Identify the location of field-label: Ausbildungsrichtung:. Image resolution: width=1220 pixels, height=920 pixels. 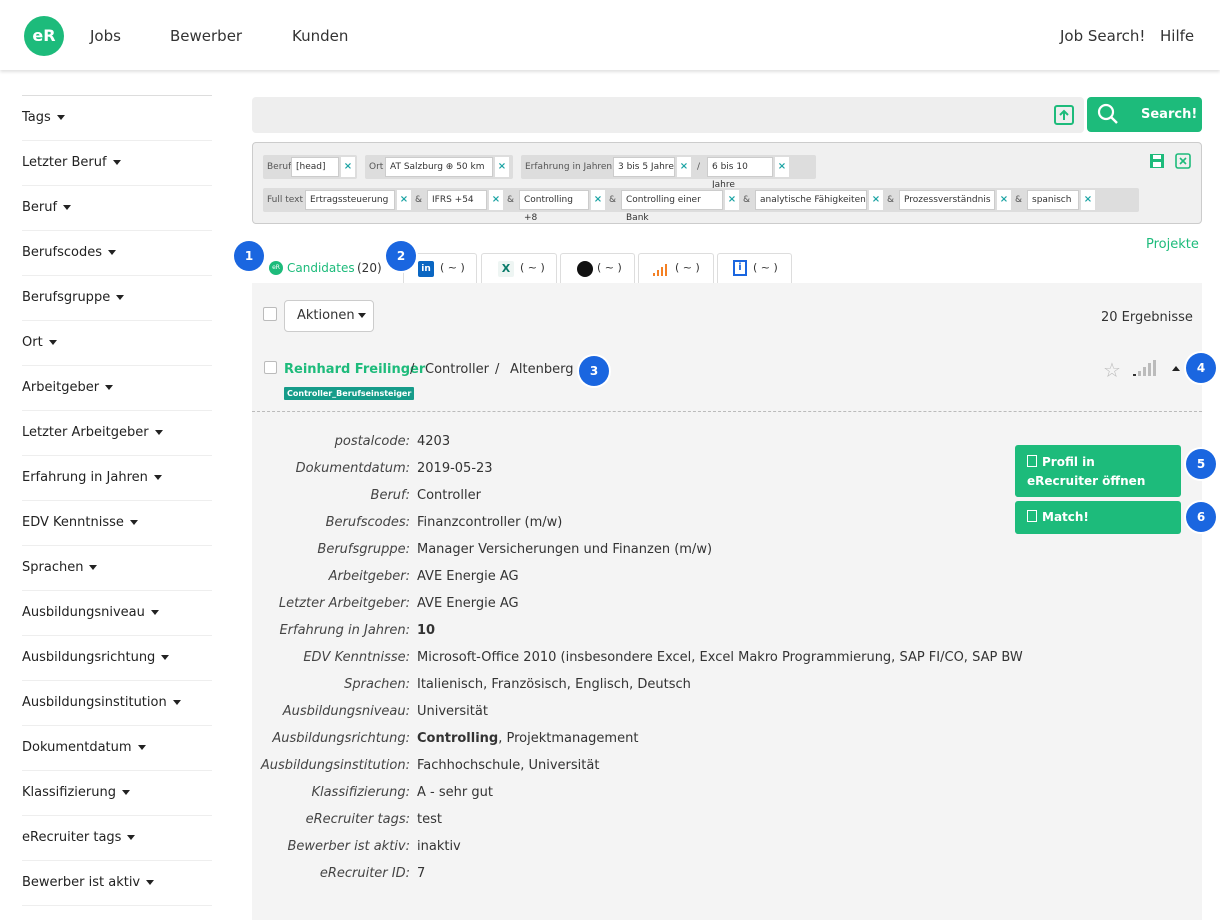
(341, 738).